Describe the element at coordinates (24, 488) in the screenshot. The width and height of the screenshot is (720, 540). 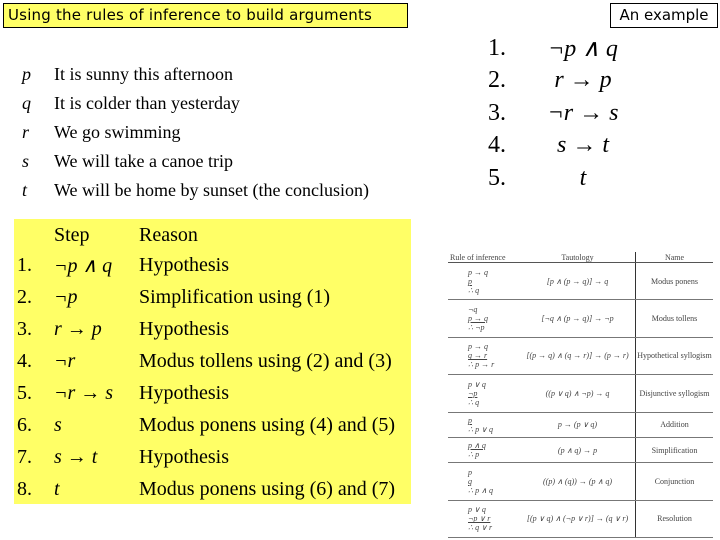
I see `step-number: 8.` at that location.